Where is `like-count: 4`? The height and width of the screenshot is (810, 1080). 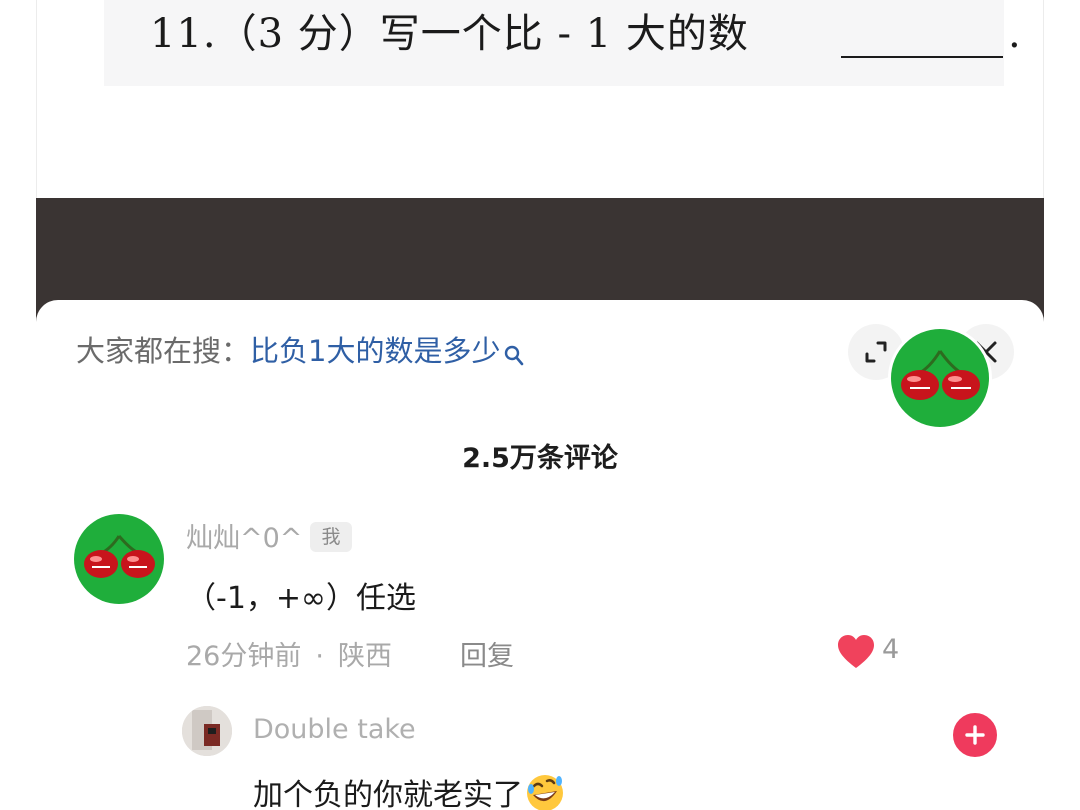
like-count: 4 is located at coordinates (891, 649).